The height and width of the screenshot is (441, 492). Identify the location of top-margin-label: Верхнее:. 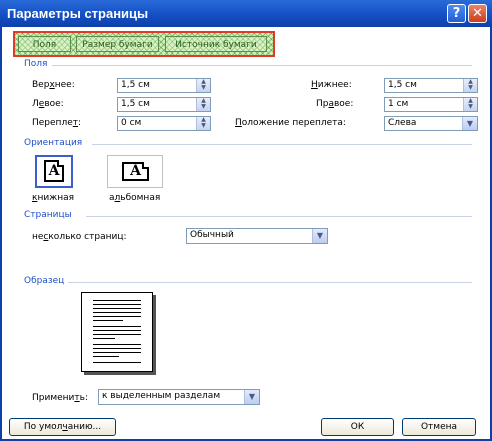
(53, 85).